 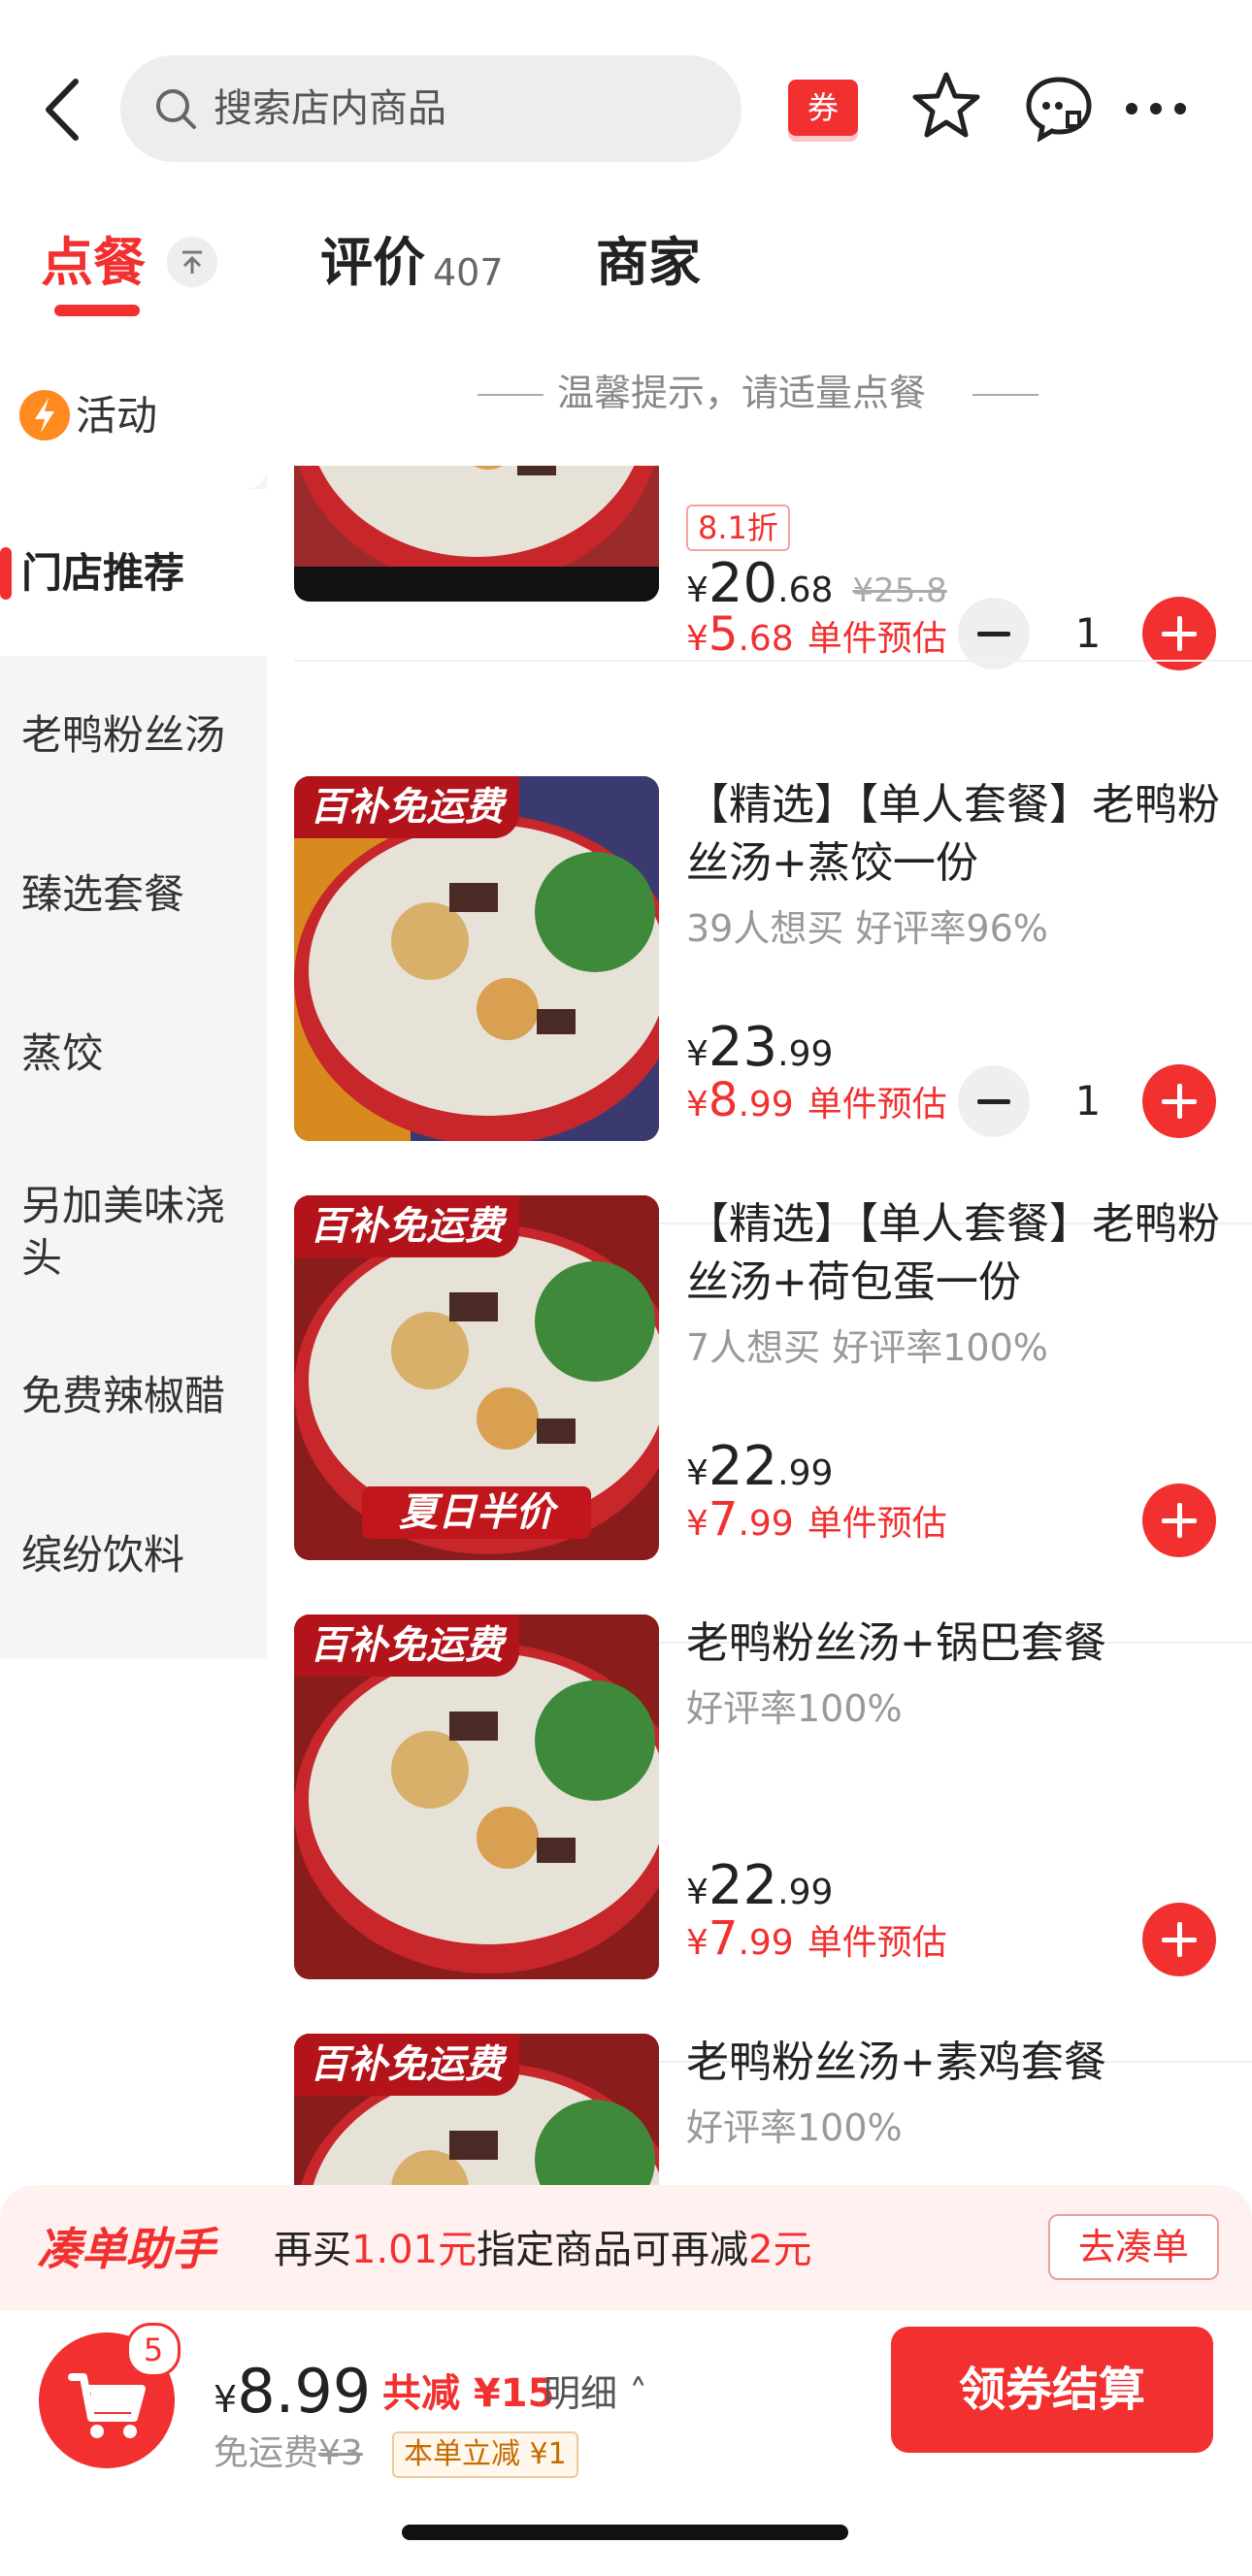 What do you see at coordinates (896, 1643) in the screenshot?
I see `product-title: 老鸭粉丝汤+锅巴套餐` at bounding box center [896, 1643].